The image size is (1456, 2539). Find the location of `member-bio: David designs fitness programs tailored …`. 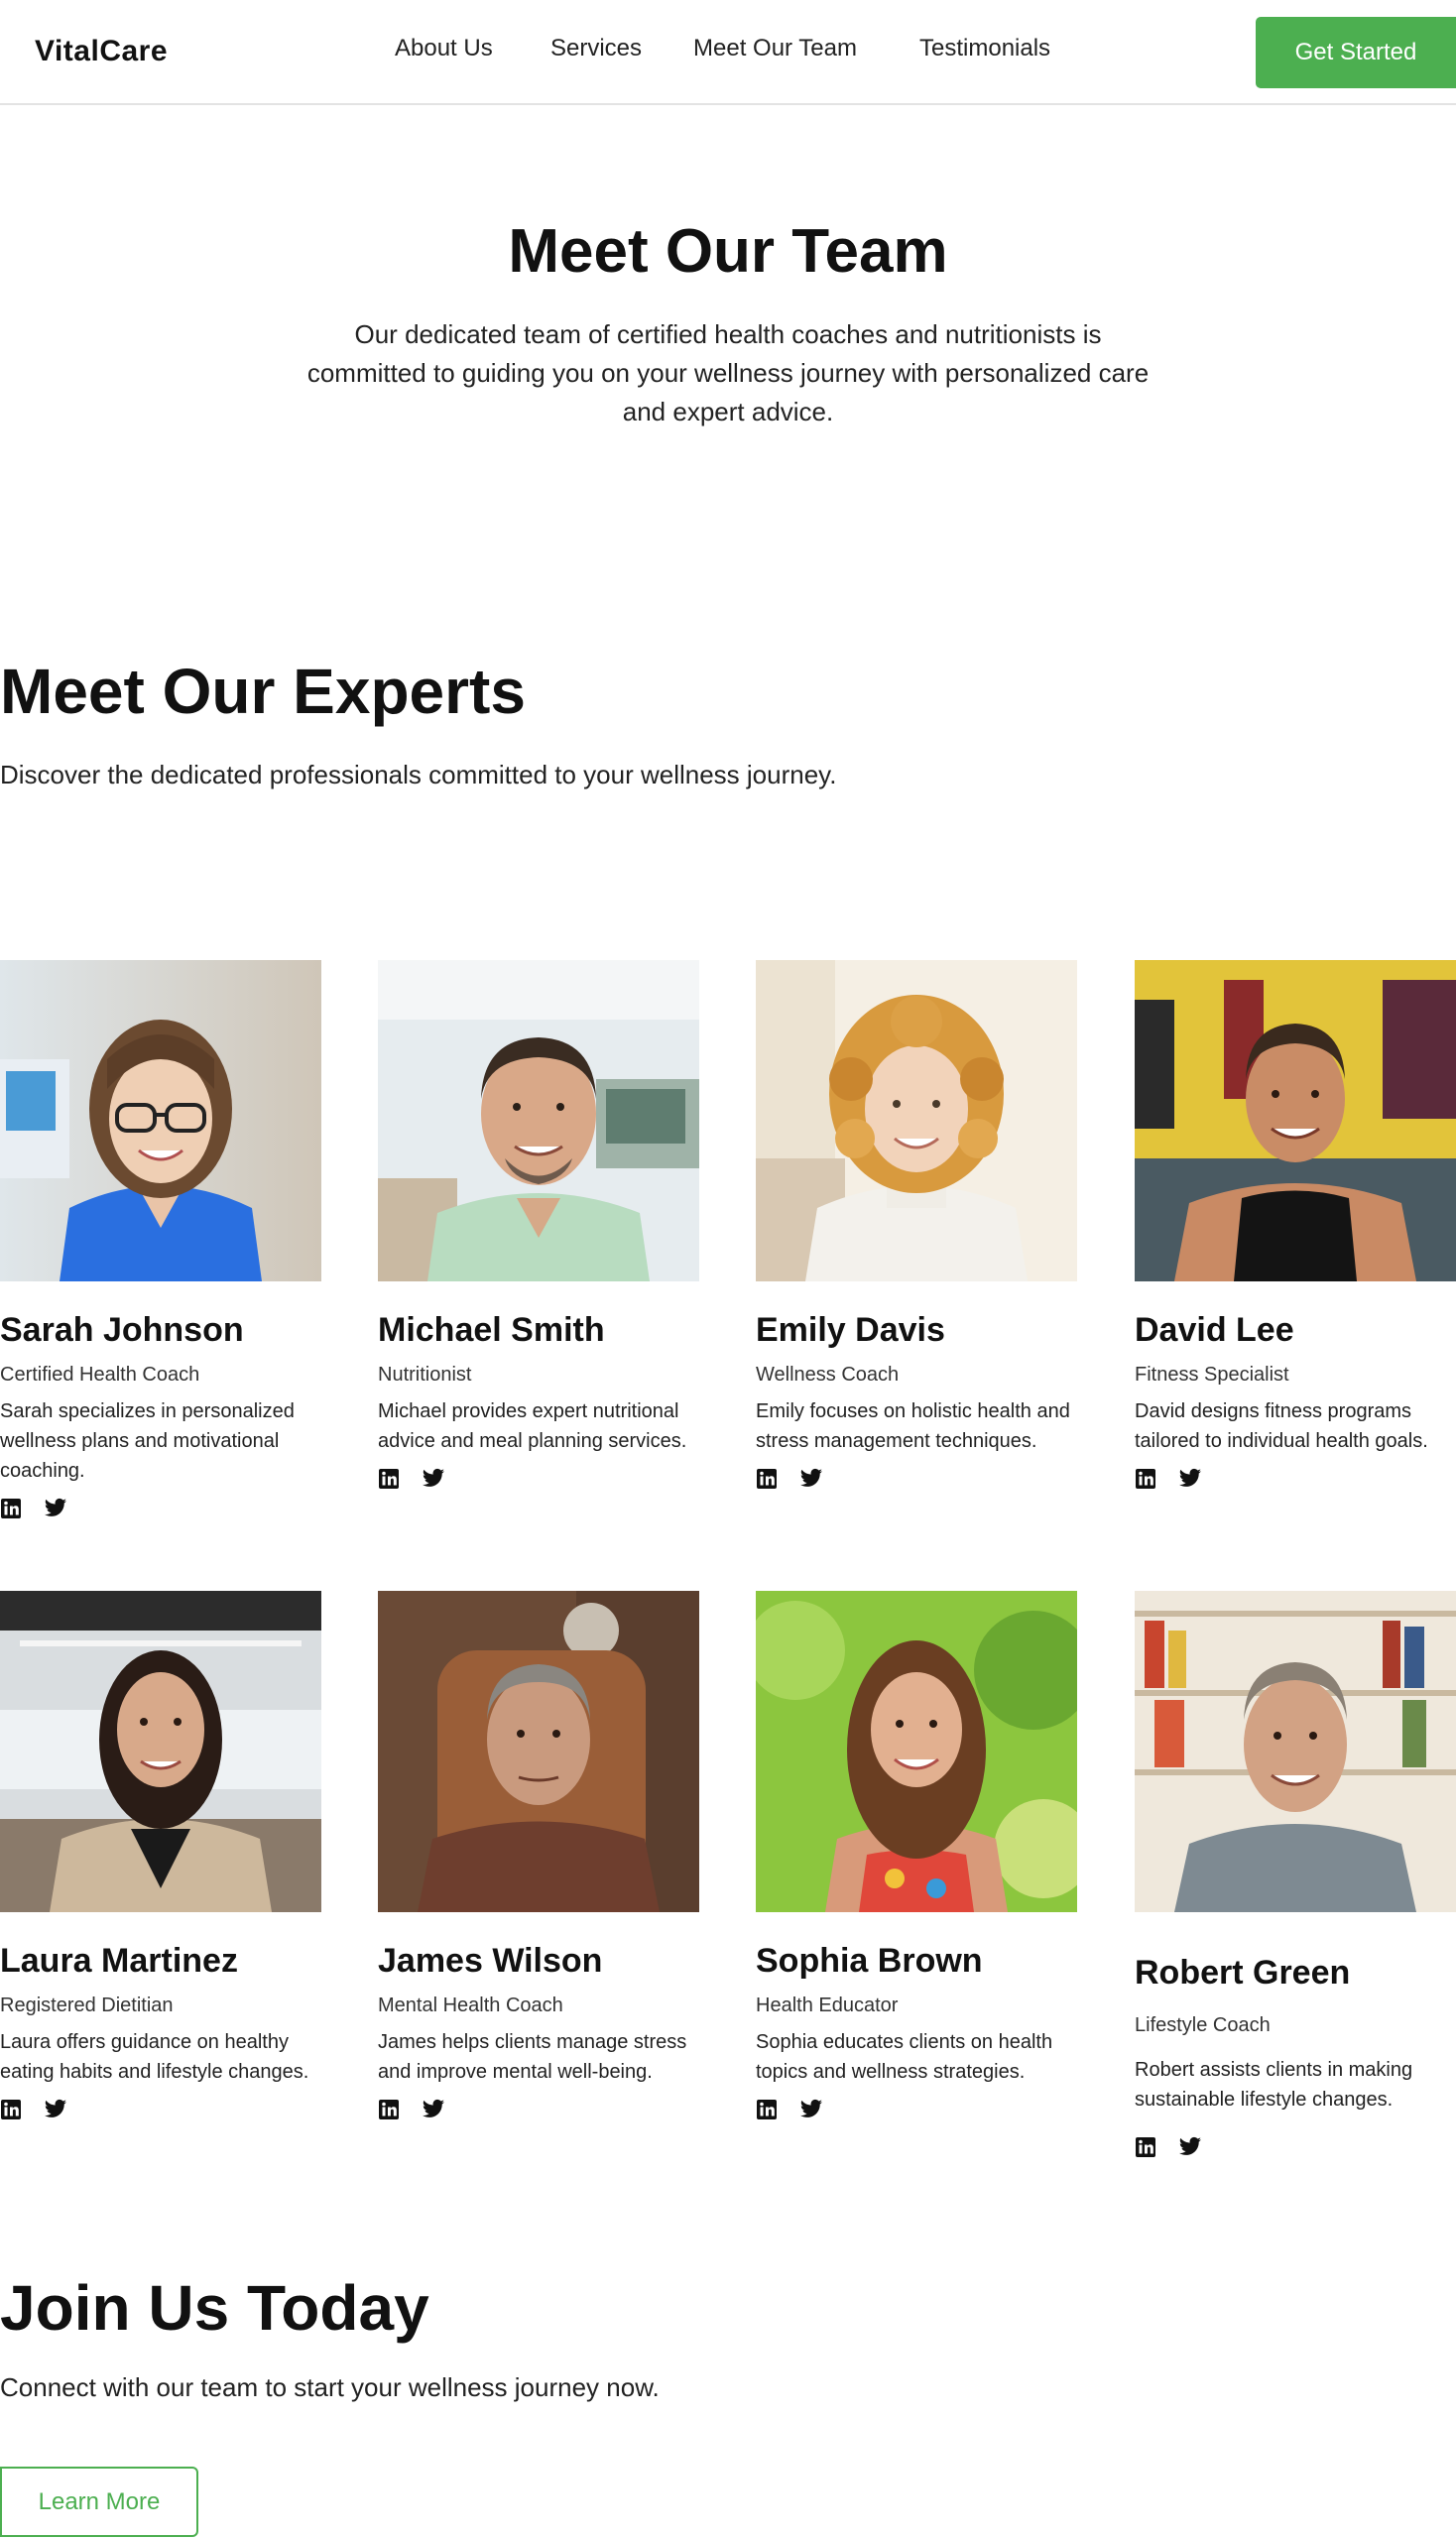

member-bio: David designs fitness programs tailored … is located at coordinates (1281, 1426).